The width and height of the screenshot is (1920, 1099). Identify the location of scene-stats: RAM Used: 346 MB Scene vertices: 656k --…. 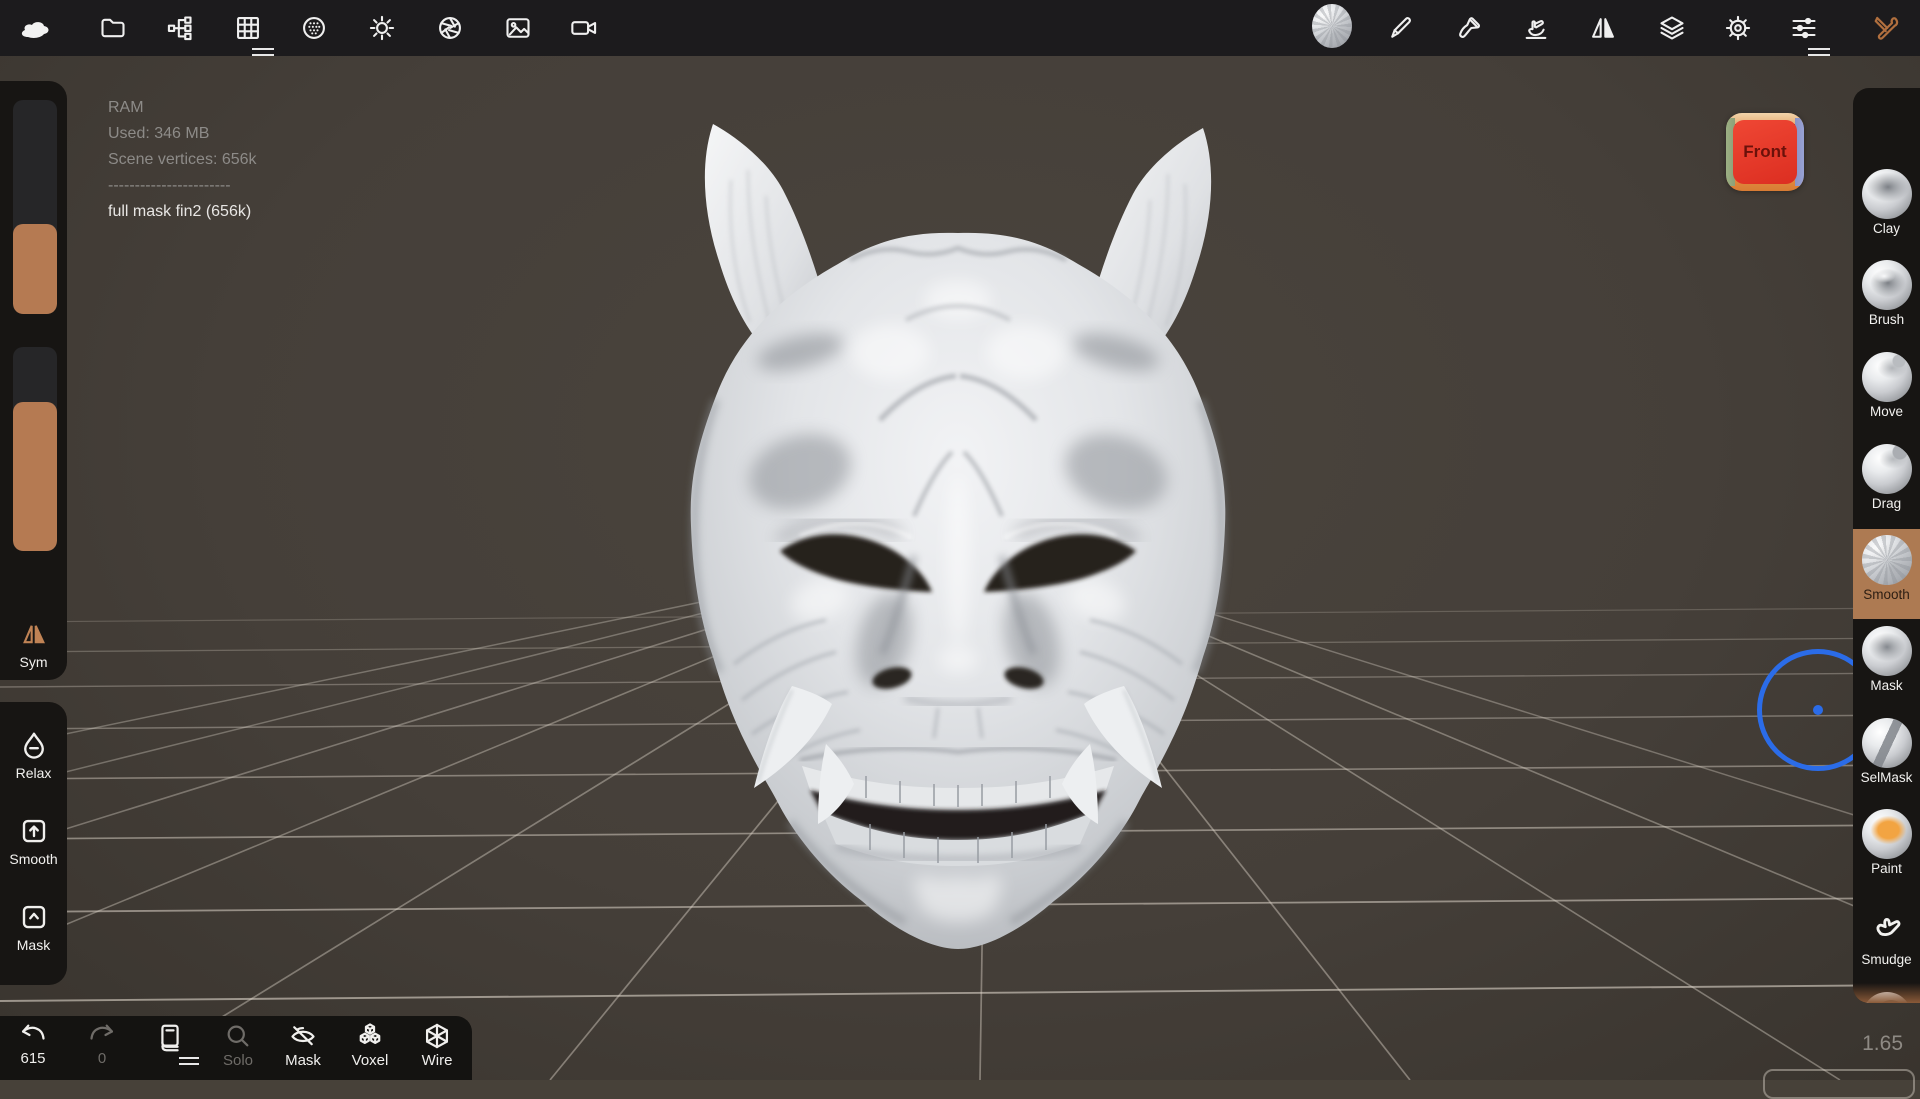
(182, 160).